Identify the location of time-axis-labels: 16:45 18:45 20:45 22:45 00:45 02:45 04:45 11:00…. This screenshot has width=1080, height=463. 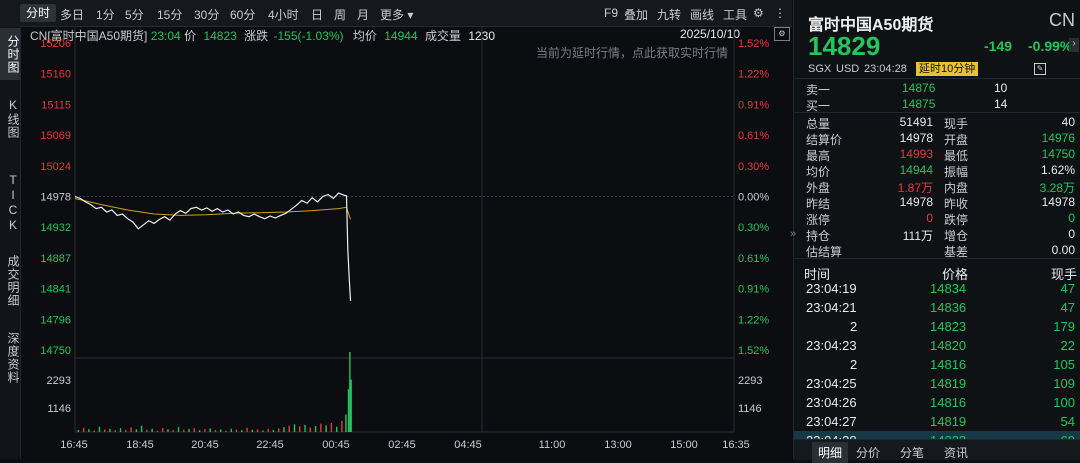
(405, 445).